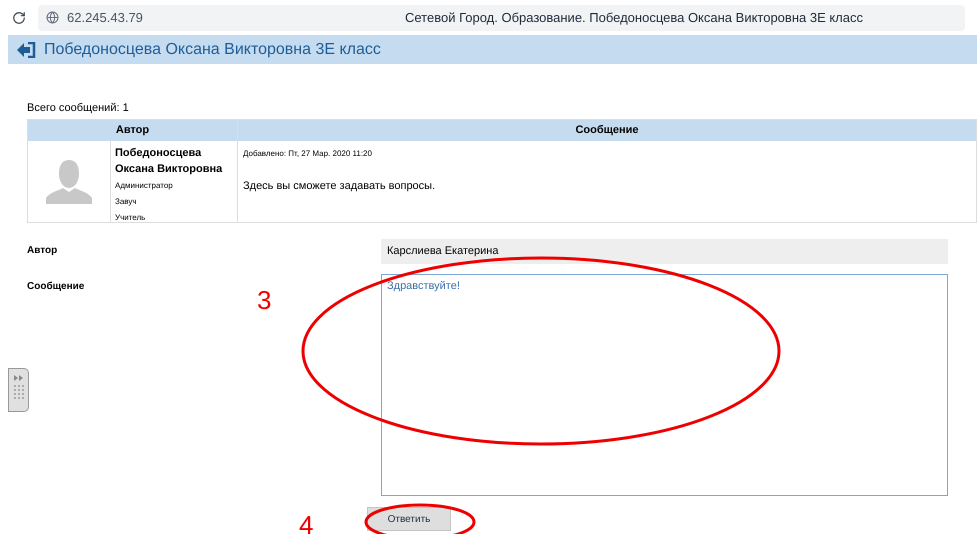  I want to click on message-text: Здесь вы сможете задавать вопросы., so click(339, 186).